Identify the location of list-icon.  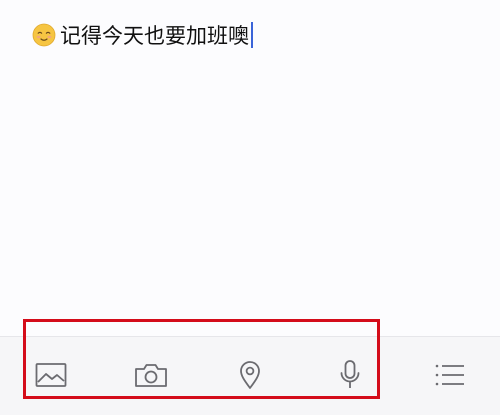
(449, 375).